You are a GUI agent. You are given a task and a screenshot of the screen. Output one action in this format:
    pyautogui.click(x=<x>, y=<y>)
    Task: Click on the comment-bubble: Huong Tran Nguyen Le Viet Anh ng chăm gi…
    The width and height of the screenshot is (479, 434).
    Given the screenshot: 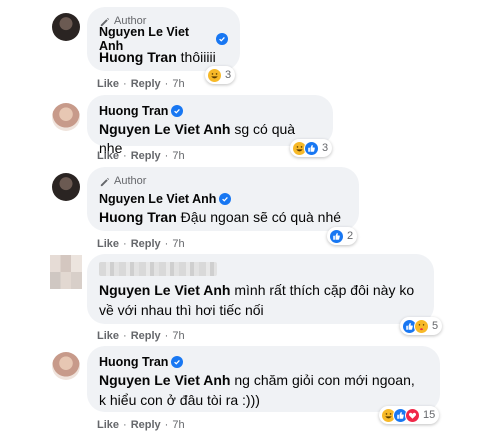 What is the action you would take?
    pyautogui.click(x=263, y=379)
    